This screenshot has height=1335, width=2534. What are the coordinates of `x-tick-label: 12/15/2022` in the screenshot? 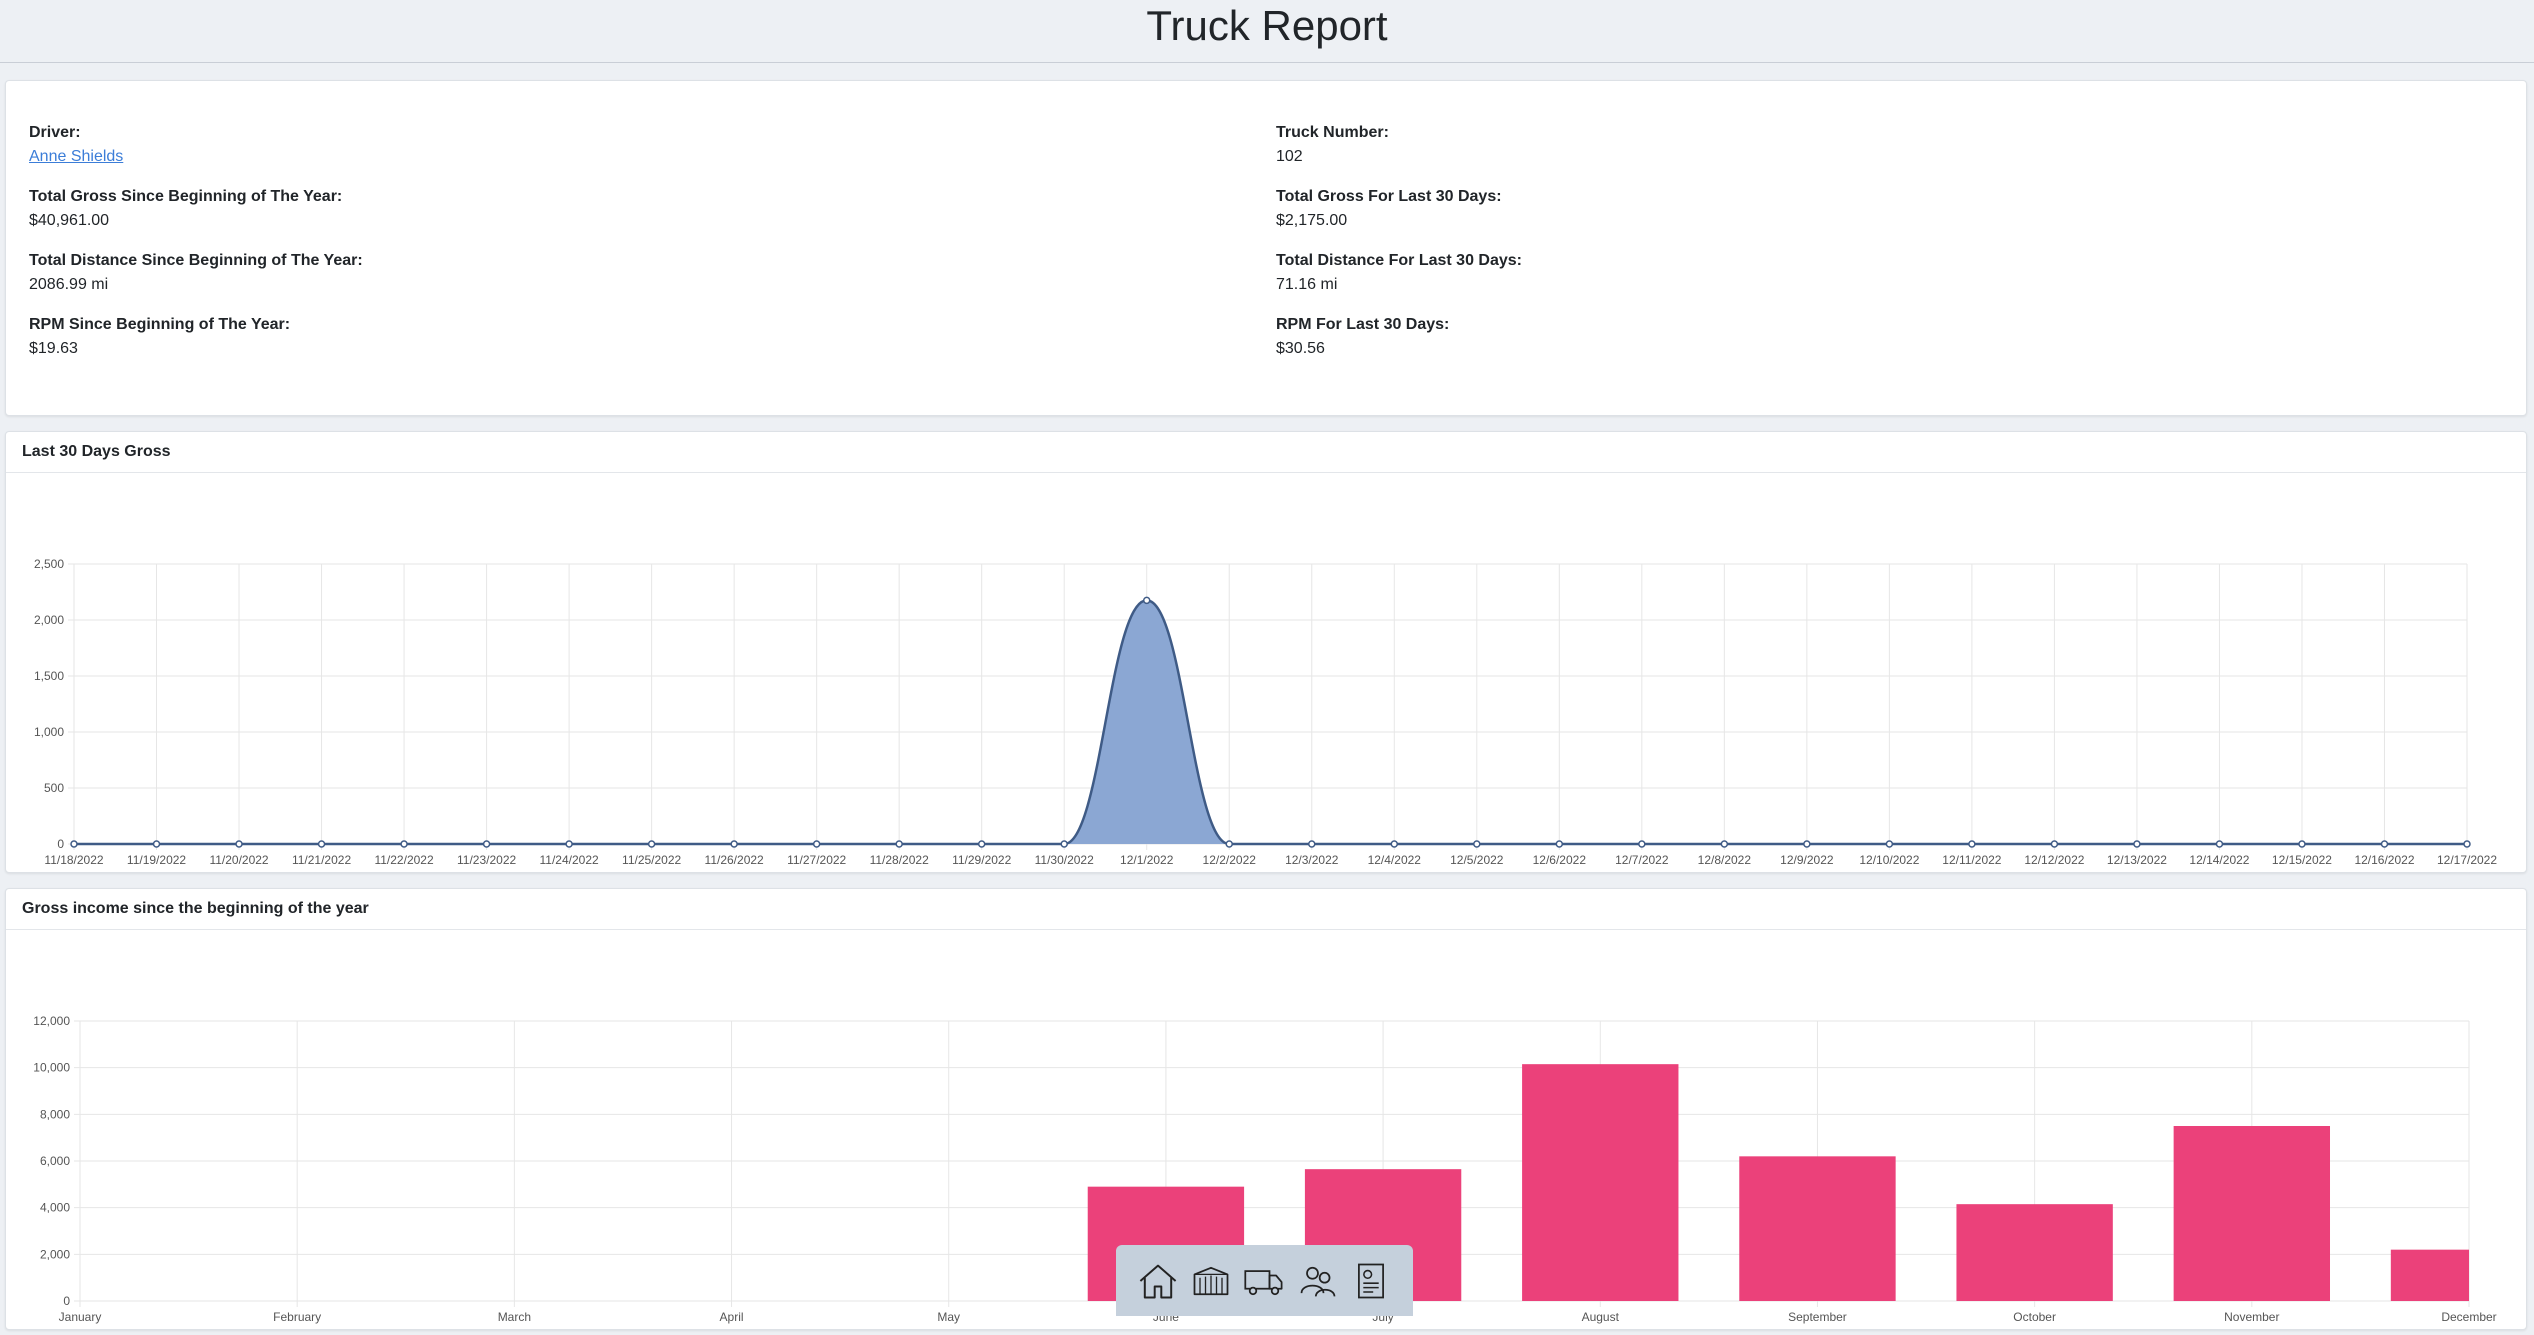 It's located at (2302, 860).